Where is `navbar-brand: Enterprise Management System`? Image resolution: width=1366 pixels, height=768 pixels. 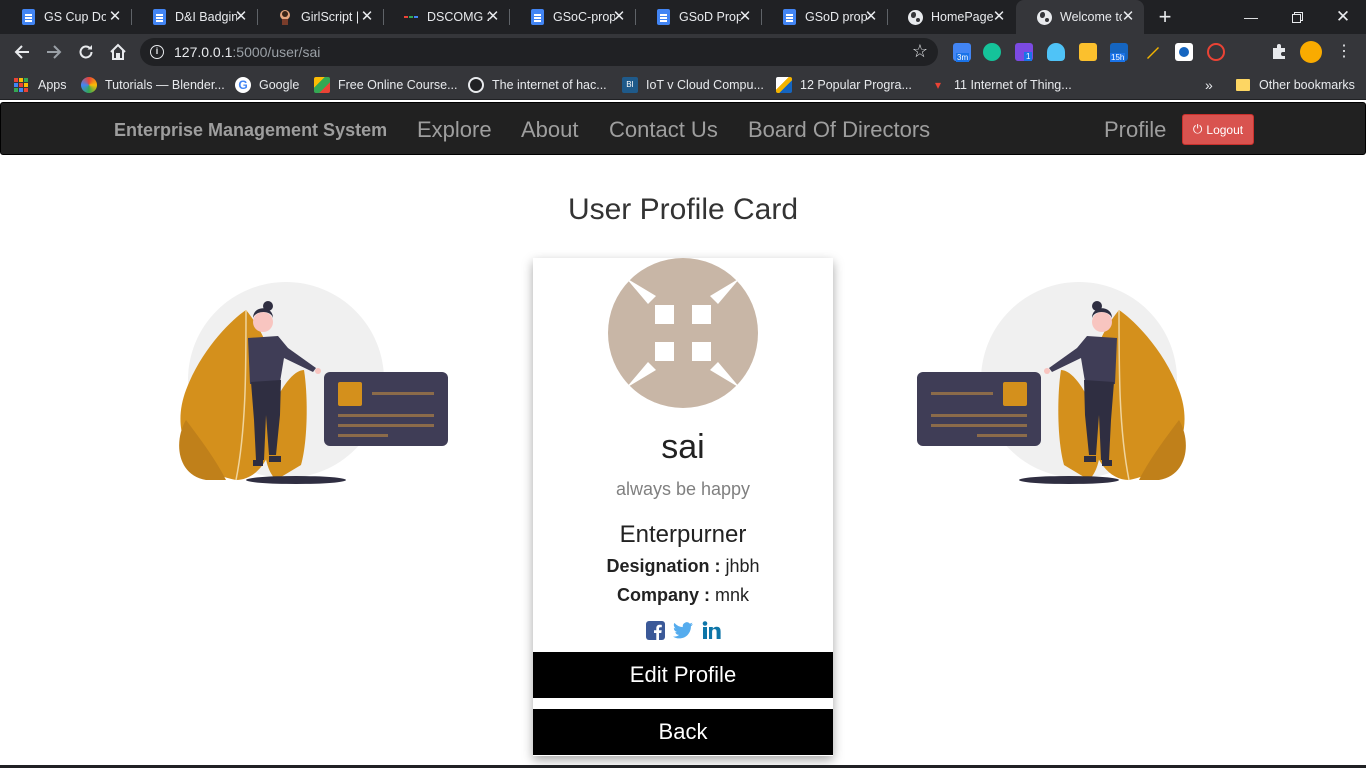
navbar-brand: Enterprise Management System is located at coordinates (250, 130).